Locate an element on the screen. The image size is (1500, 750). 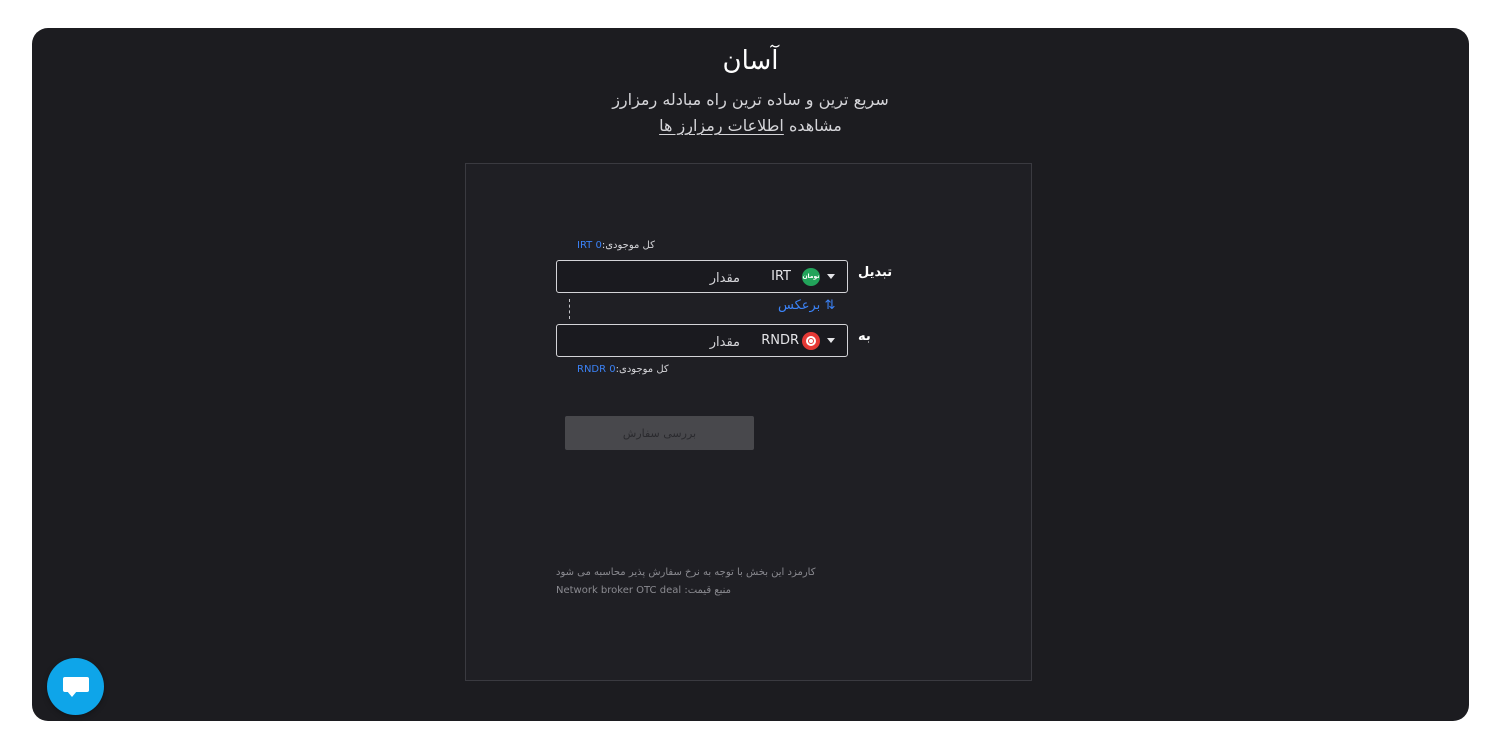
chat-bubble-icon is located at coordinates (76, 684).